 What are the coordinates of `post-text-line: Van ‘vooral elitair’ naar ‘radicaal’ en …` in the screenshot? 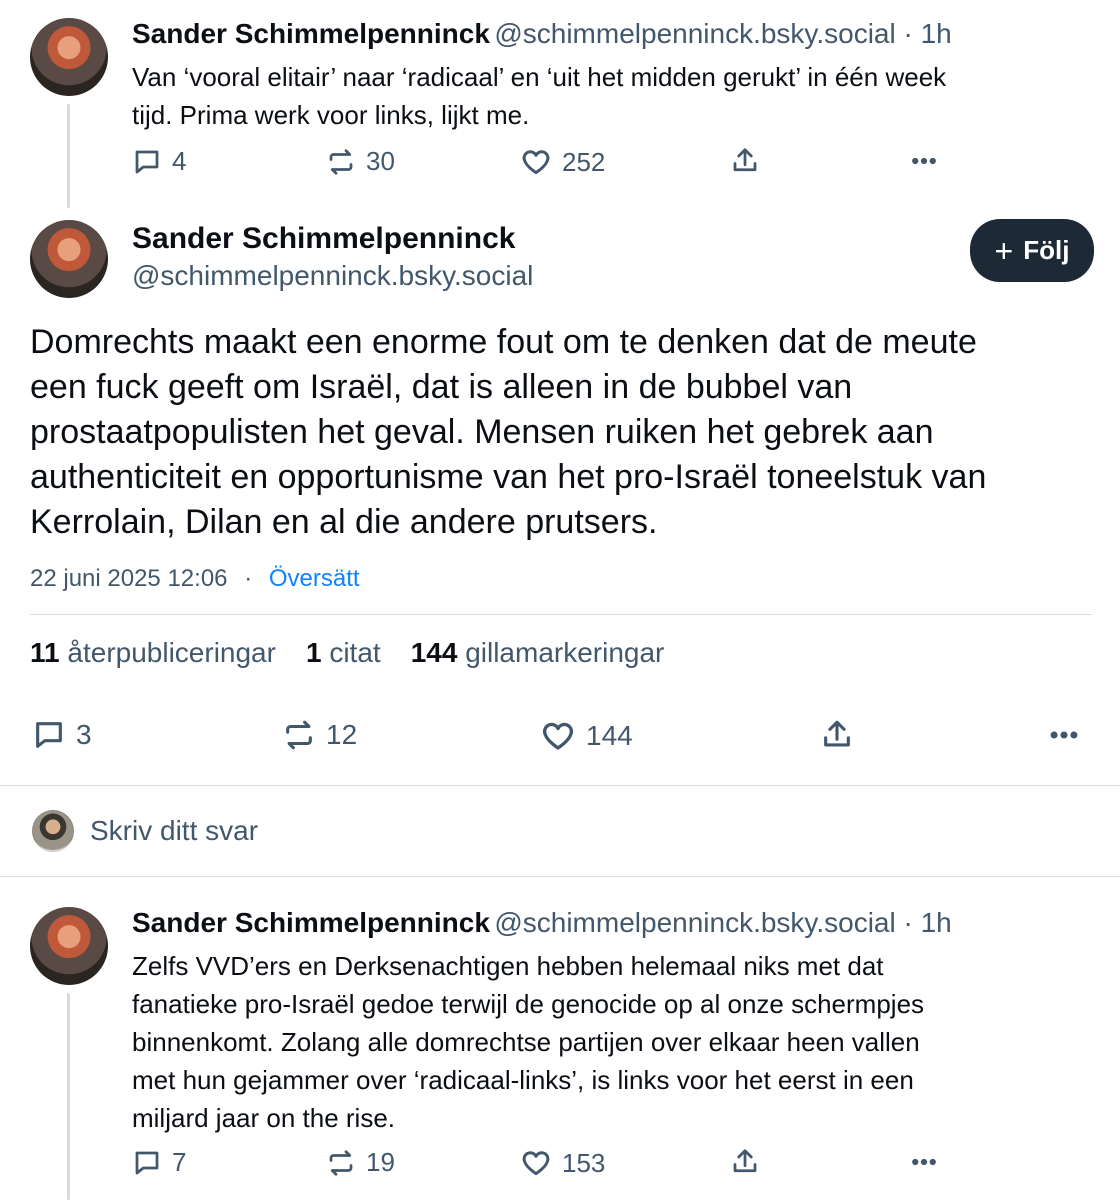 It's located at (539, 77).